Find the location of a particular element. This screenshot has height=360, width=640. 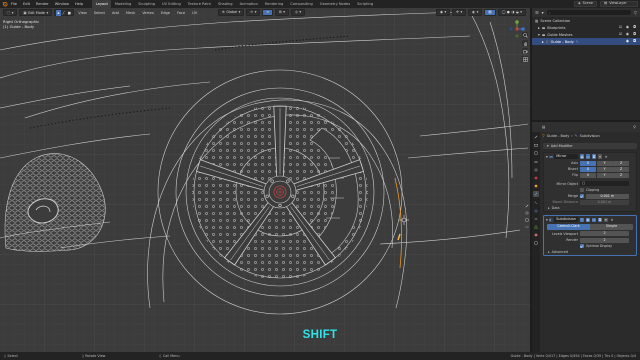

merge-checkbox is located at coordinates (582, 196).